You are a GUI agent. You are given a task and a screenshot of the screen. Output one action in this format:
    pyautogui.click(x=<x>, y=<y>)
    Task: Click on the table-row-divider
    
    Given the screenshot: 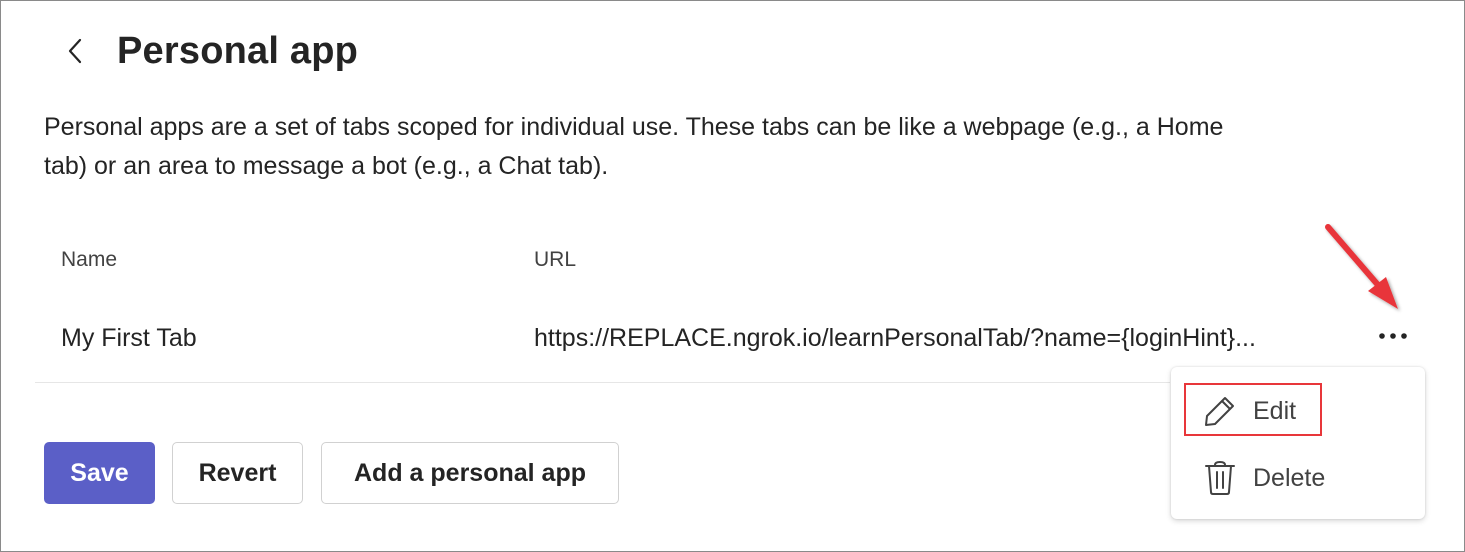 What is the action you would take?
    pyautogui.click(x=602, y=382)
    